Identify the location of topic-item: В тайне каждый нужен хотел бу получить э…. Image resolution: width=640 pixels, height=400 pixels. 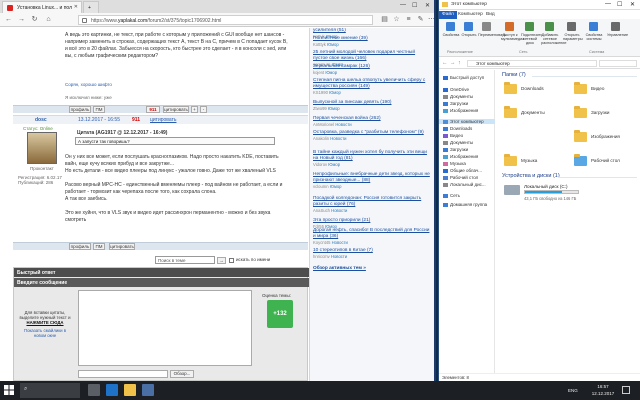
(372, 159).